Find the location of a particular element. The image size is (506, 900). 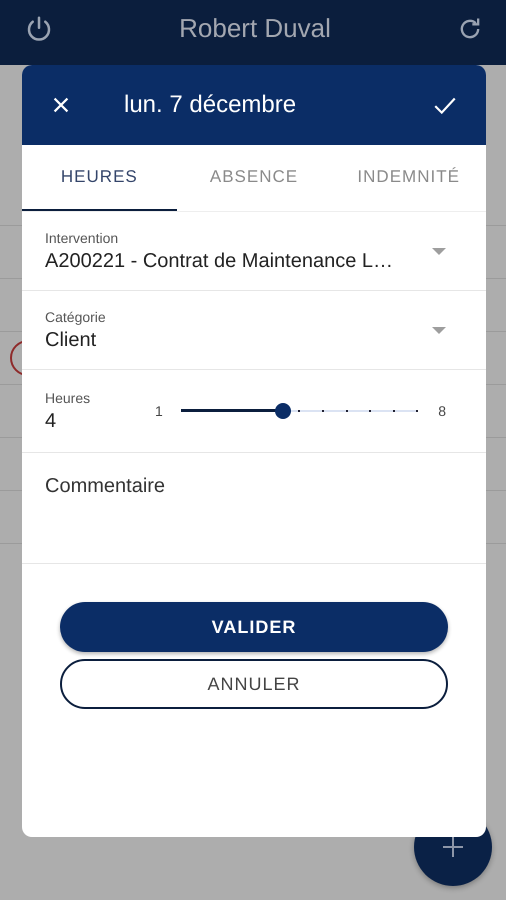

app-title: Robert Duval is located at coordinates (255, 28).